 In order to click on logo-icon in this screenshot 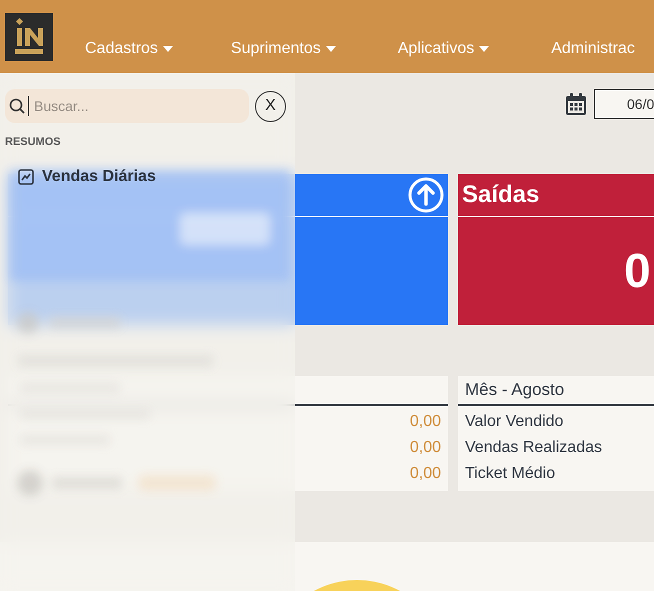, I will do `click(29, 36)`.